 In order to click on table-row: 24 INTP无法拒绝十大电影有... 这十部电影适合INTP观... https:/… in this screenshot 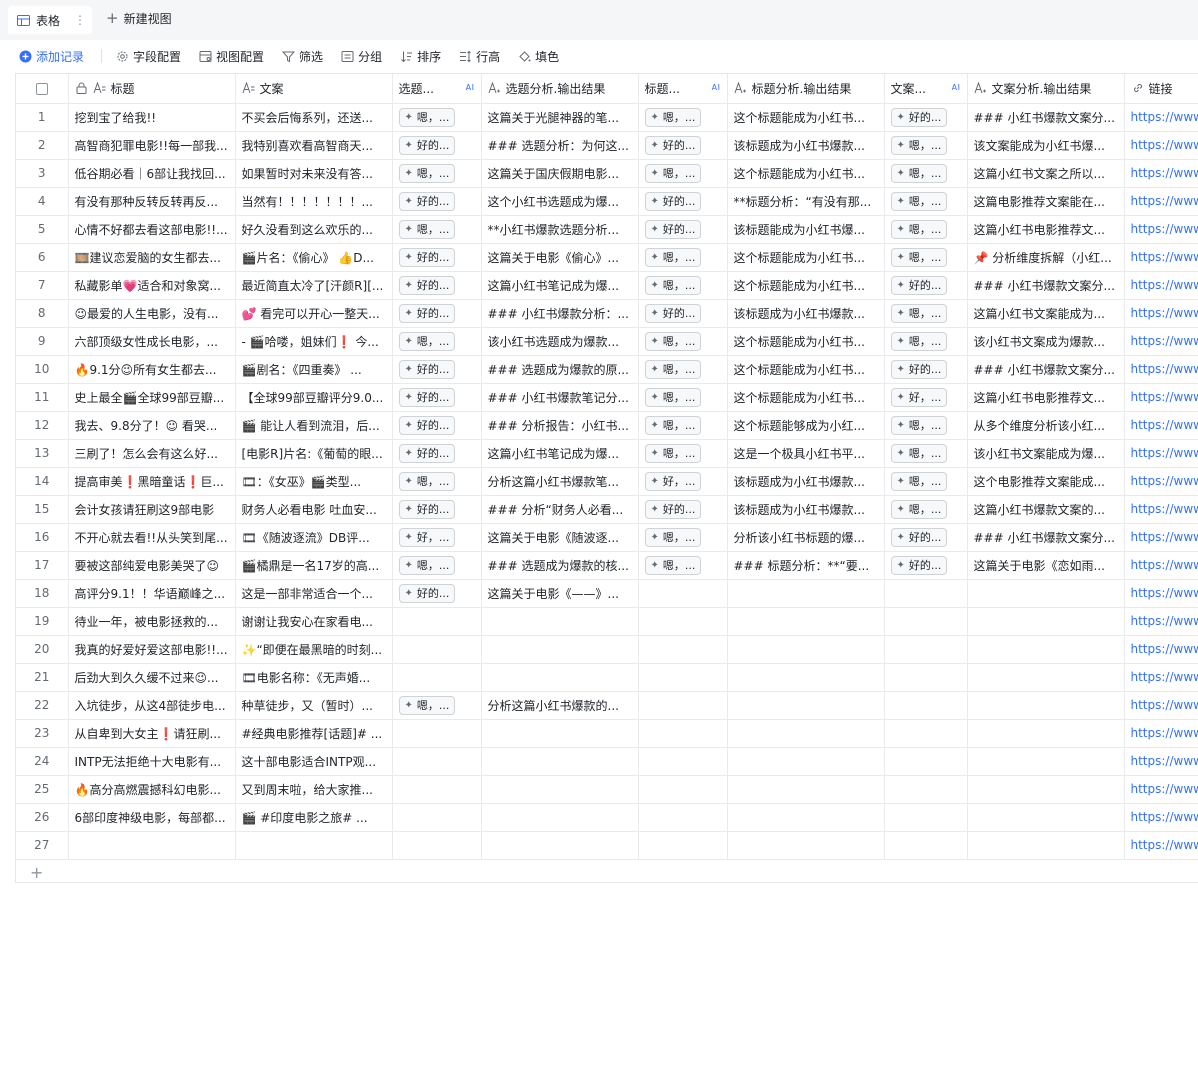, I will do `click(607, 761)`.